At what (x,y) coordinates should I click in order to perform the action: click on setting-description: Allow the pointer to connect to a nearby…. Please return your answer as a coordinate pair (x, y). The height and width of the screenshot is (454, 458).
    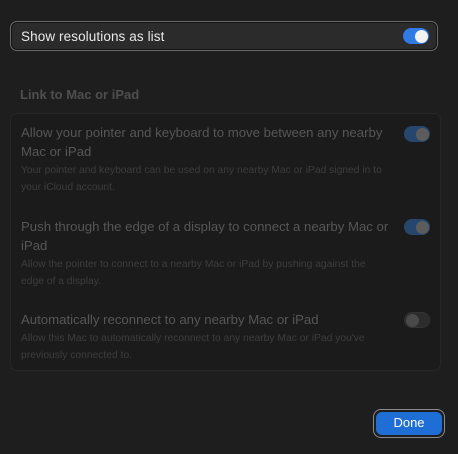
    Looking at the image, I should click on (193, 273).